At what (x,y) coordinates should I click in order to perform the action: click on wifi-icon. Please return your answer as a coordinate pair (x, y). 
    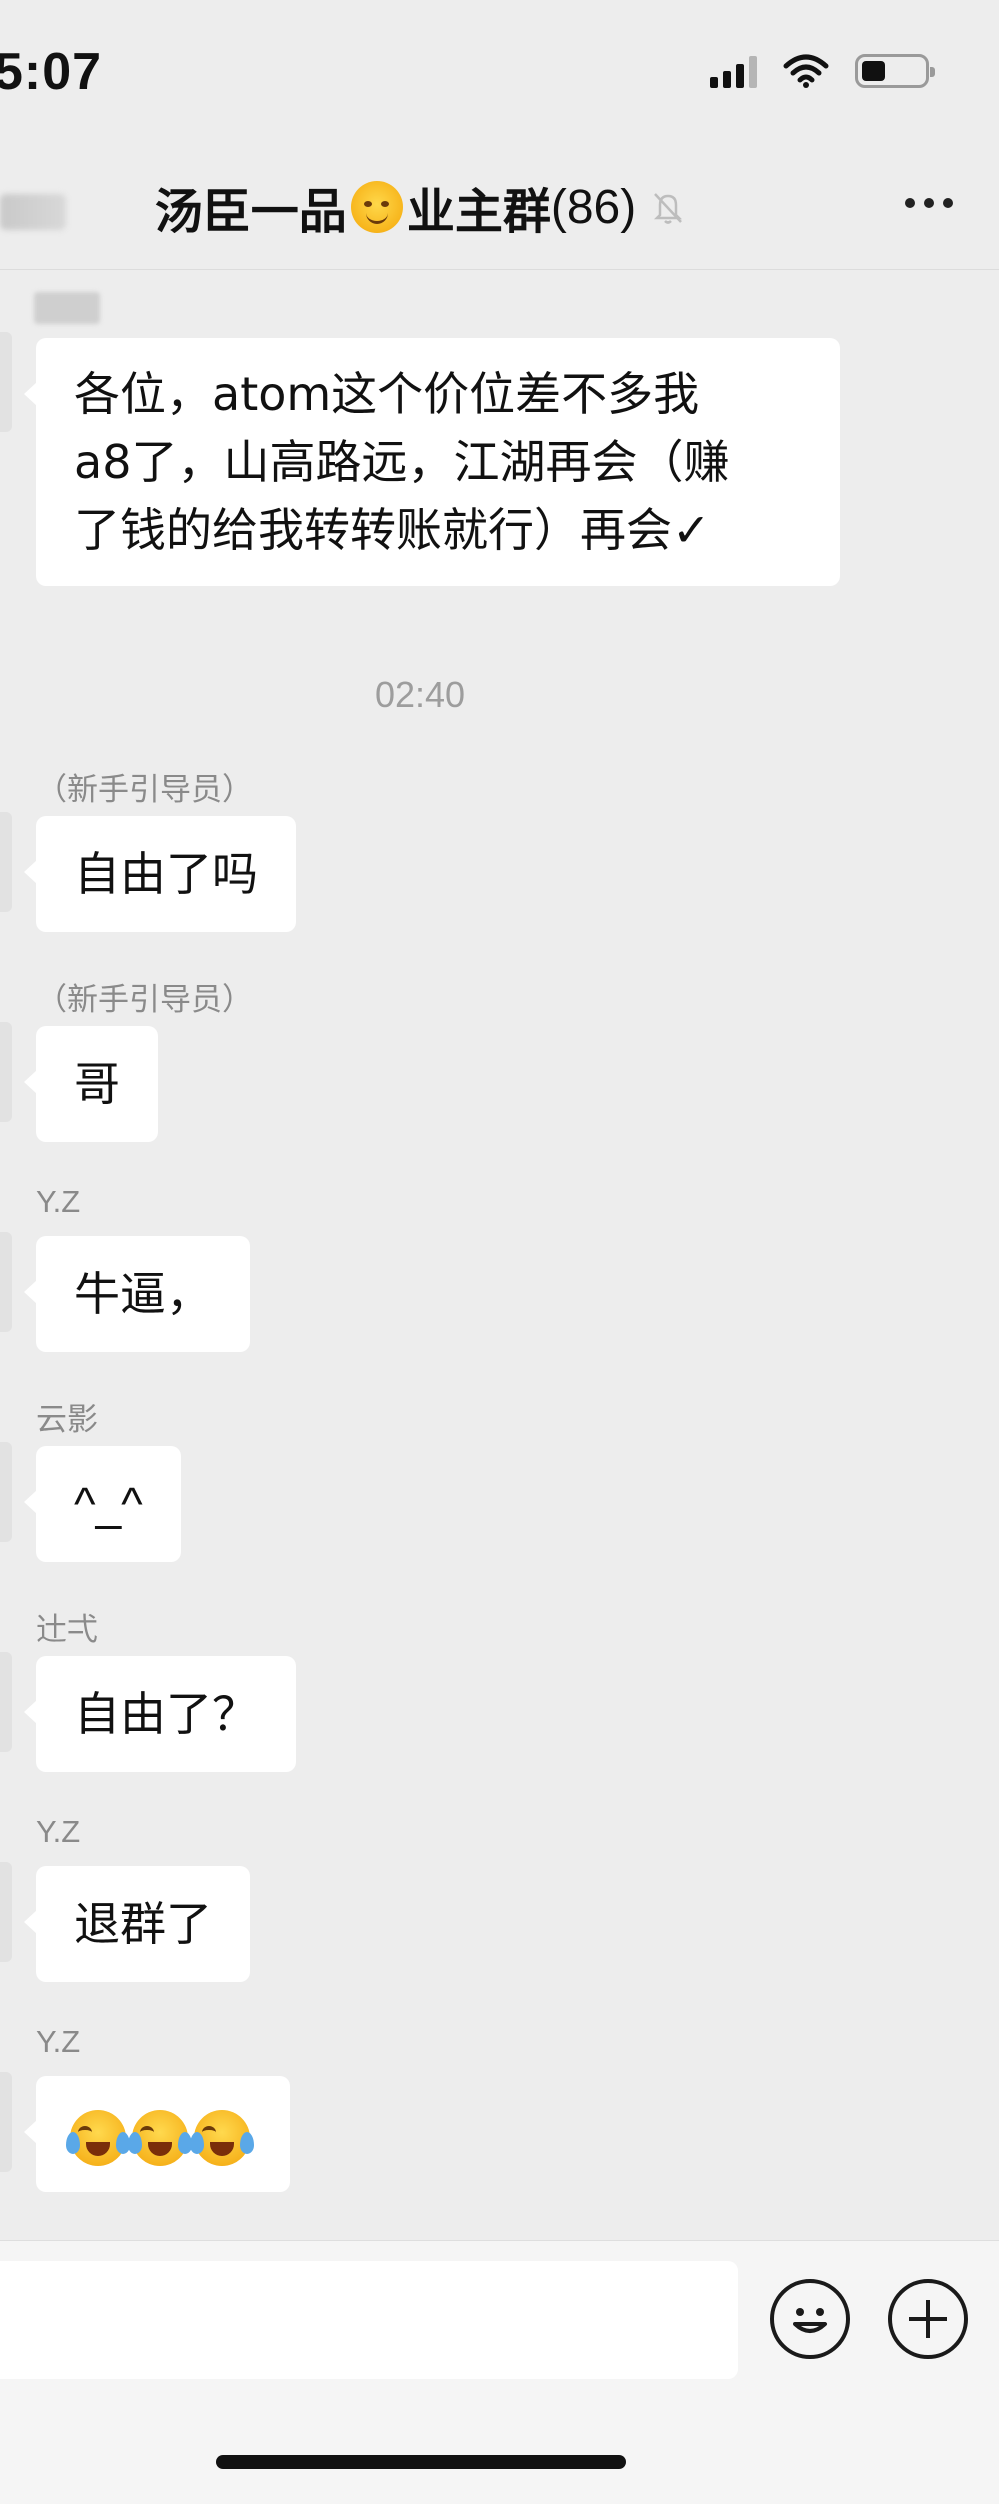
    Looking at the image, I should click on (806, 71).